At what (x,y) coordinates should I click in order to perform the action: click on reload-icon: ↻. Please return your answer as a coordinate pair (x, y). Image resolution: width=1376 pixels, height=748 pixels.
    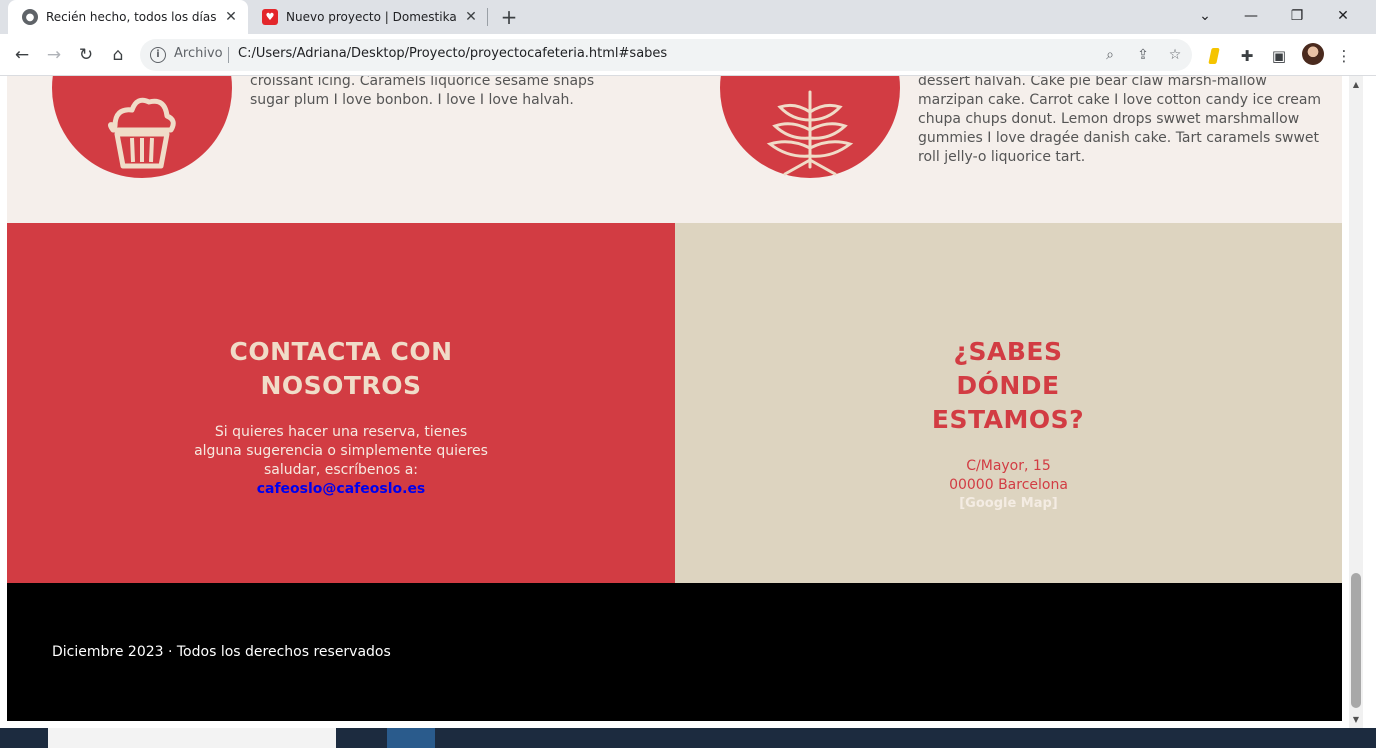
    Looking at the image, I should click on (86, 55).